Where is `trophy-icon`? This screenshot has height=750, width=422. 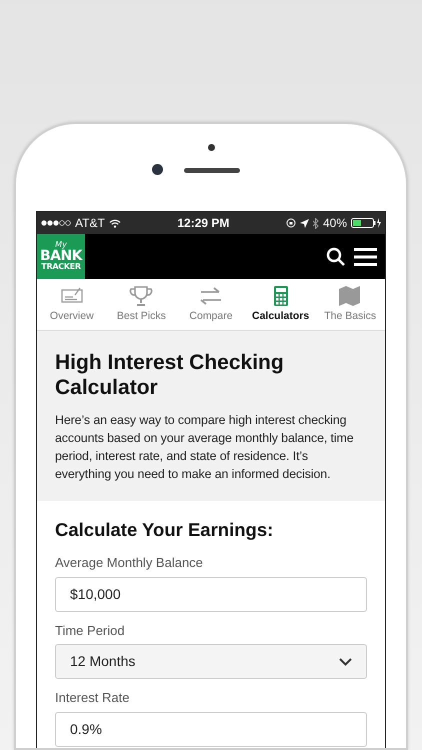 trophy-icon is located at coordinates (141, 296).